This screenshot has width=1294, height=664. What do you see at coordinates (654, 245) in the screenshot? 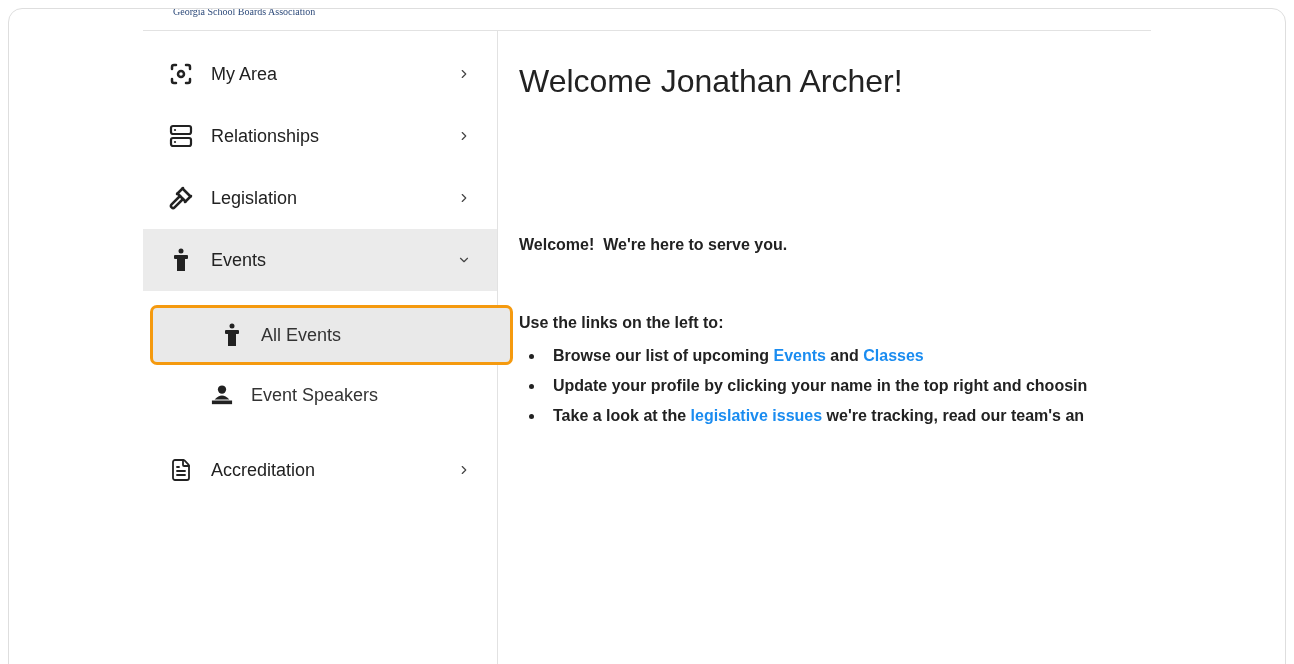
I see `welcome-text: Welcome! We're here to serve you.` at bounding box center [654, 245].